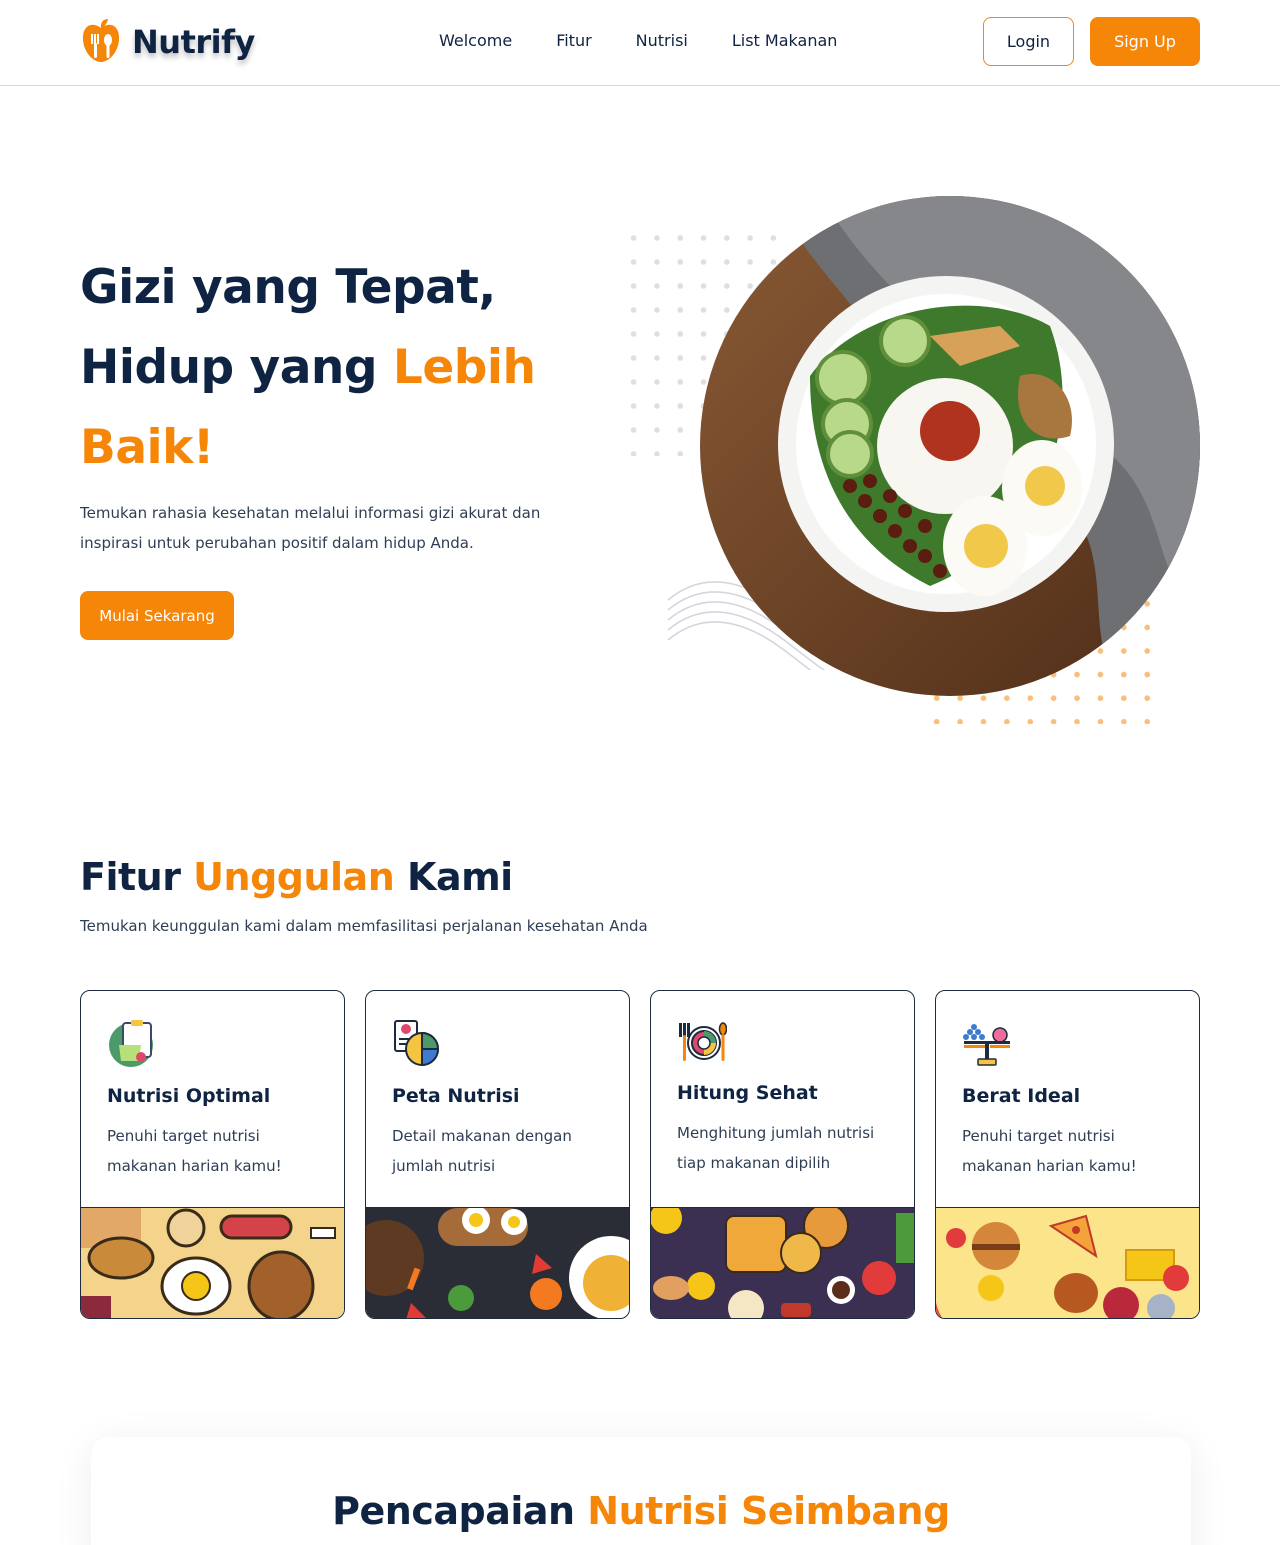 The height and width of the screenshot is (1545, 1280). Describe the element at coordinates (464, 367) in the screenshot. I see `hero-title-accent-lebih: Lebih` at that location.